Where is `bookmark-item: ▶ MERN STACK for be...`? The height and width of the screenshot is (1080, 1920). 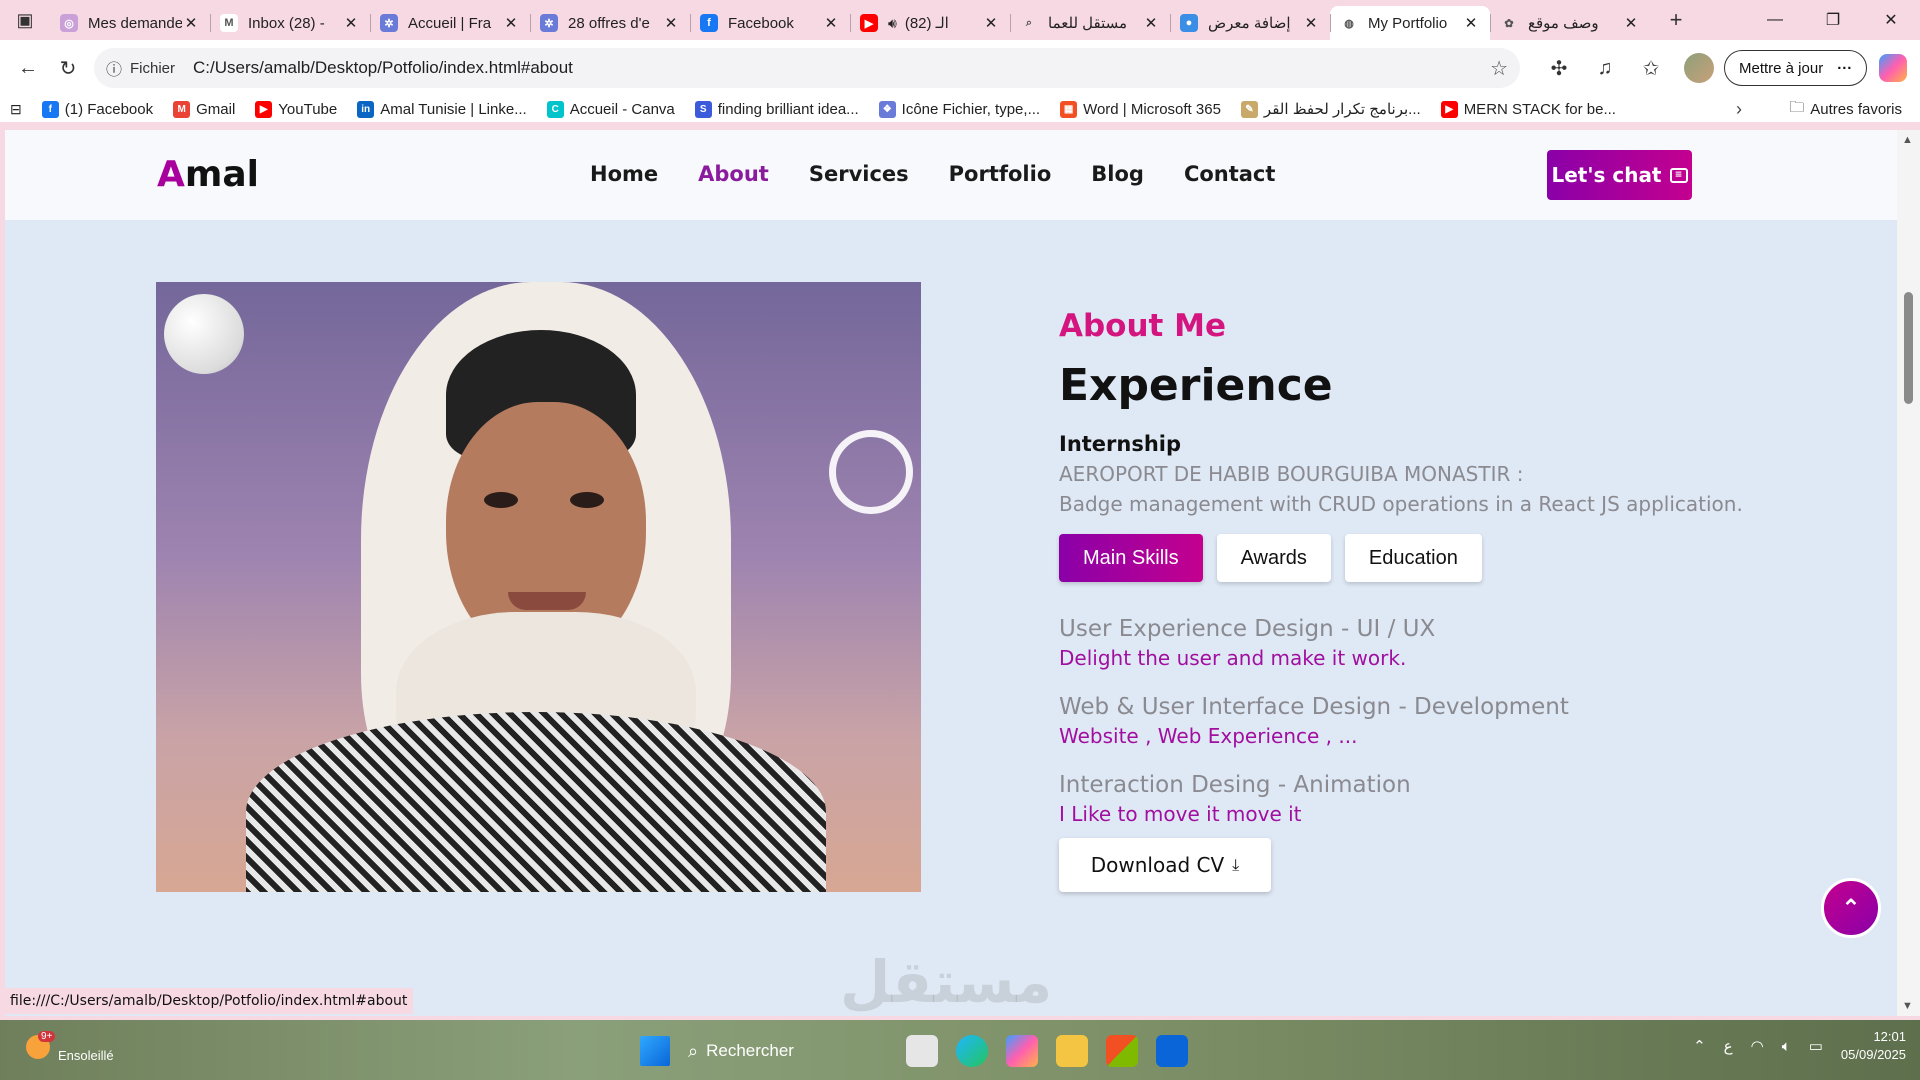 bookmark-item: ▶ MERN STACK for be... is located at coordinates (1528, 109).